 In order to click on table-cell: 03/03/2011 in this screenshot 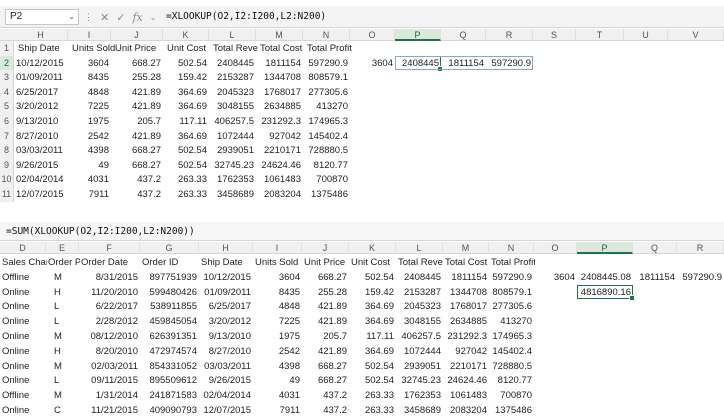, I will do `click(41, 150)`.